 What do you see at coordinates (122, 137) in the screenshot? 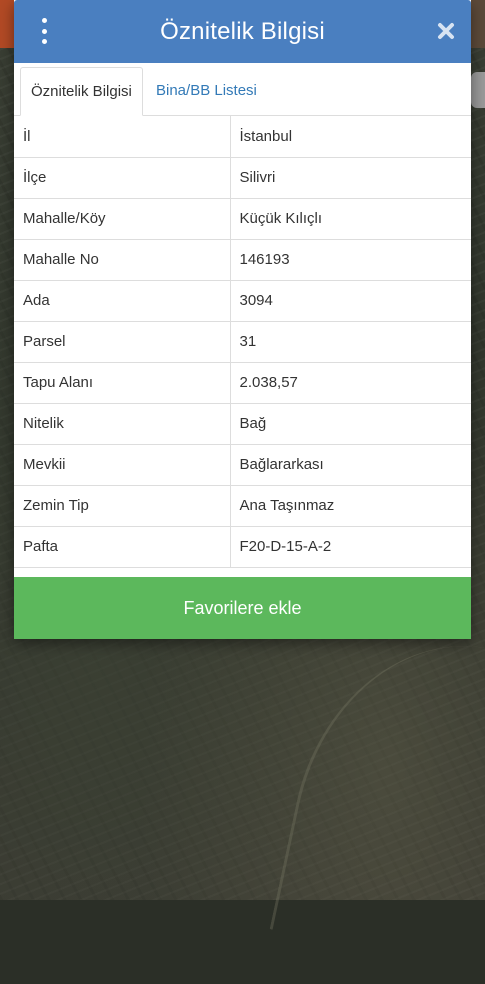
I see `attribute-key: İl` at bounding box center [122, 137].